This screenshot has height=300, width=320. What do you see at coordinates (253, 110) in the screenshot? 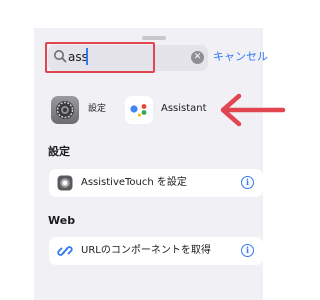
I see `red-arrow-annotation` at bounding box center [253, 110].